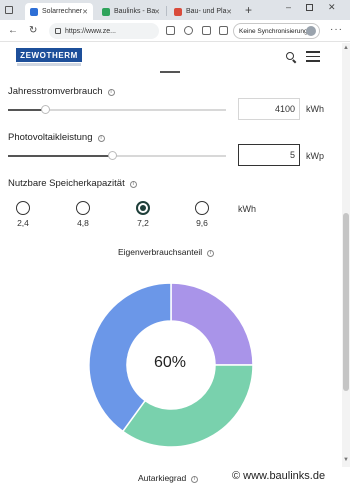 This screenshot has width=350, height=492. I want to click on window-menu-icon, so click(9, 10).